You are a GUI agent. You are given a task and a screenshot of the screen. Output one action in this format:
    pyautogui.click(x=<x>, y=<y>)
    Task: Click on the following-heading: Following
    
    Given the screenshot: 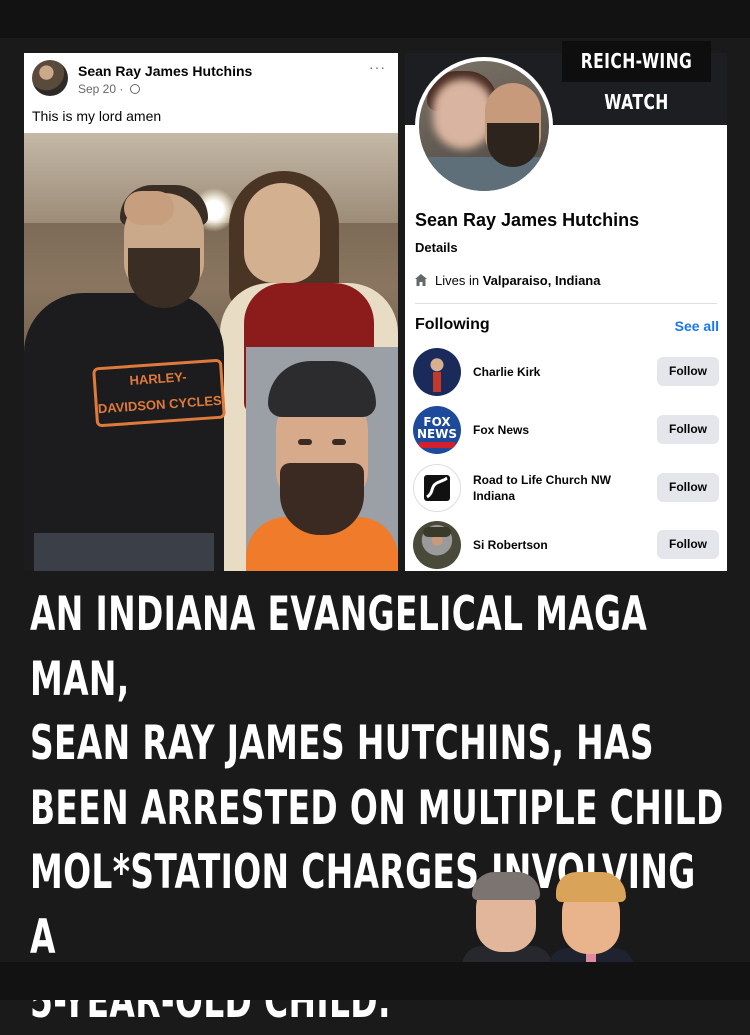 What is the action you would take?
    pyautogui.click(x=452, y=324)
    